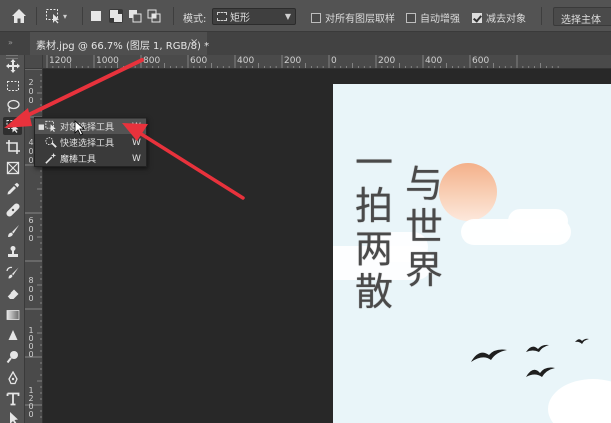 This screenshot has height=423, width=611. I want to click on ruler-label: 800, so click(152, 61).